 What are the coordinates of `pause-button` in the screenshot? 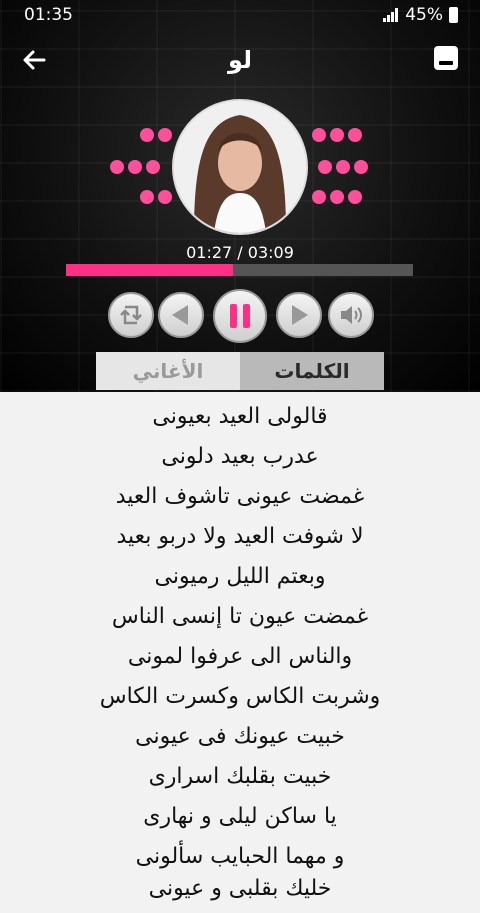 It's located at (240, 316).